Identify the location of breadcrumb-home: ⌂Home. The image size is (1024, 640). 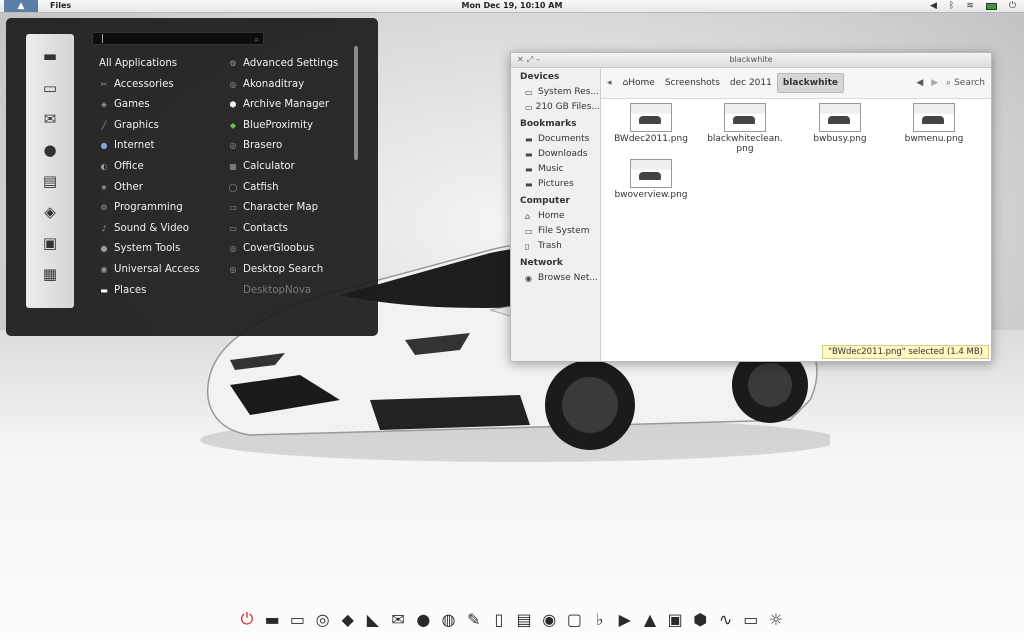
(639, 83).